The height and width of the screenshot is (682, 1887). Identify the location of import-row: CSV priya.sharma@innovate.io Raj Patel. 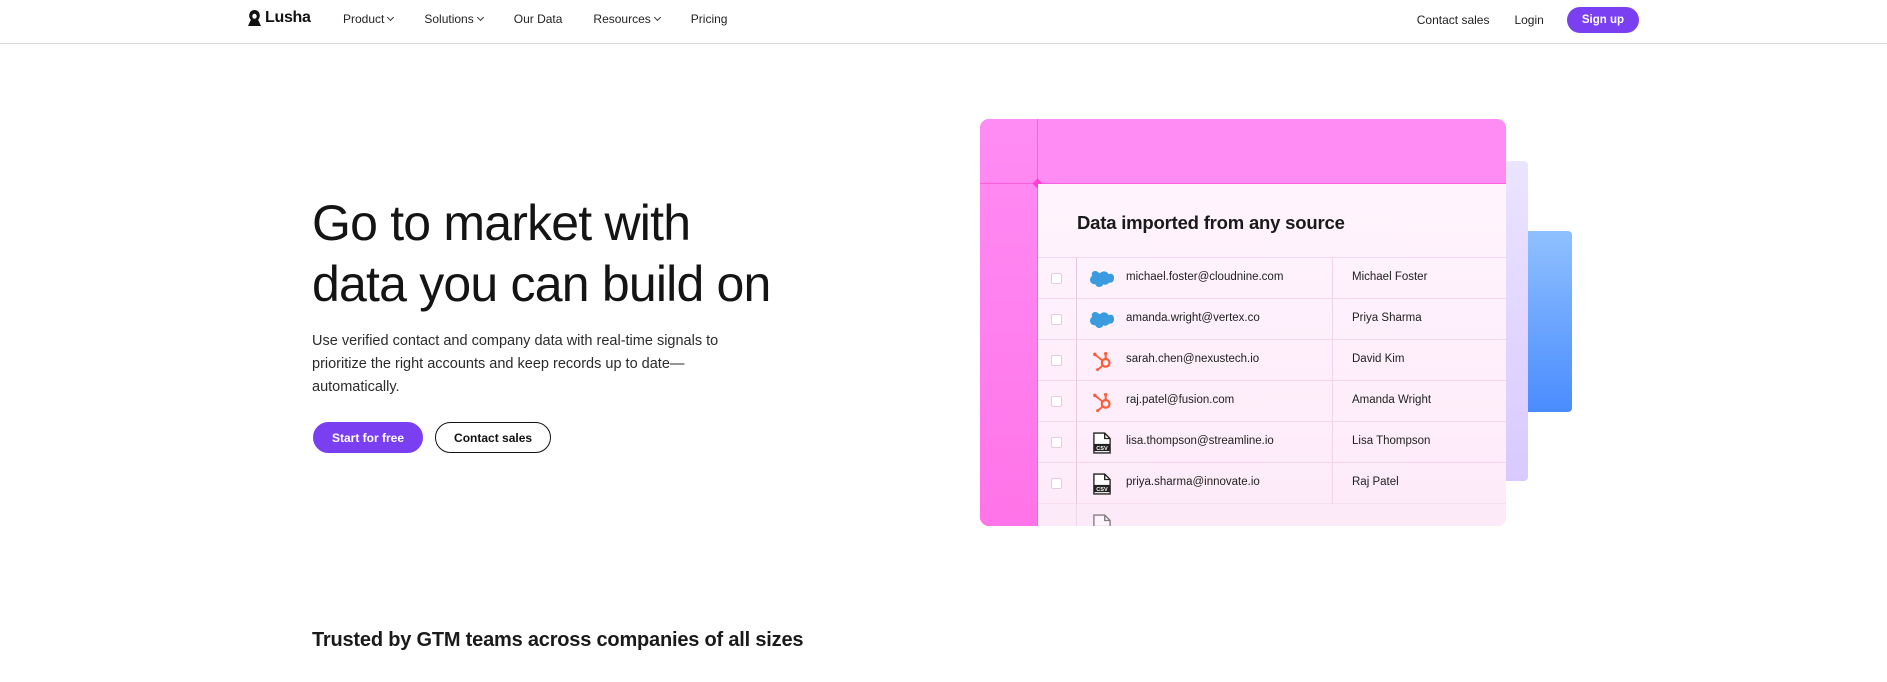
(1272, 483).